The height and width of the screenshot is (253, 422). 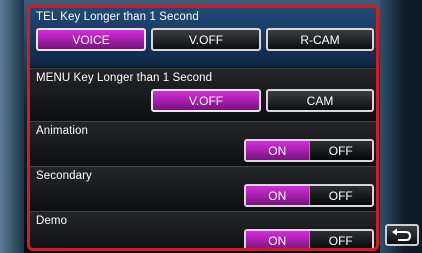 I want to click on back-button, so click(x=402, y=235).